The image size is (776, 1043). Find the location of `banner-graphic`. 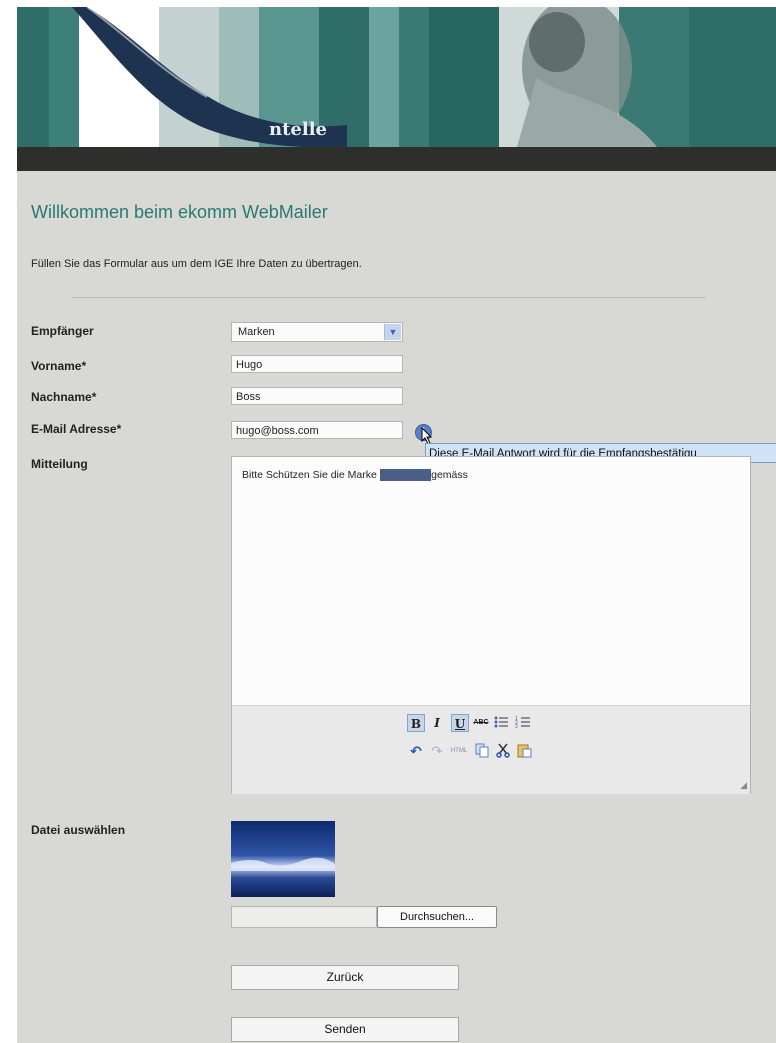

banner-graphic is located at coordinates (364, 77).